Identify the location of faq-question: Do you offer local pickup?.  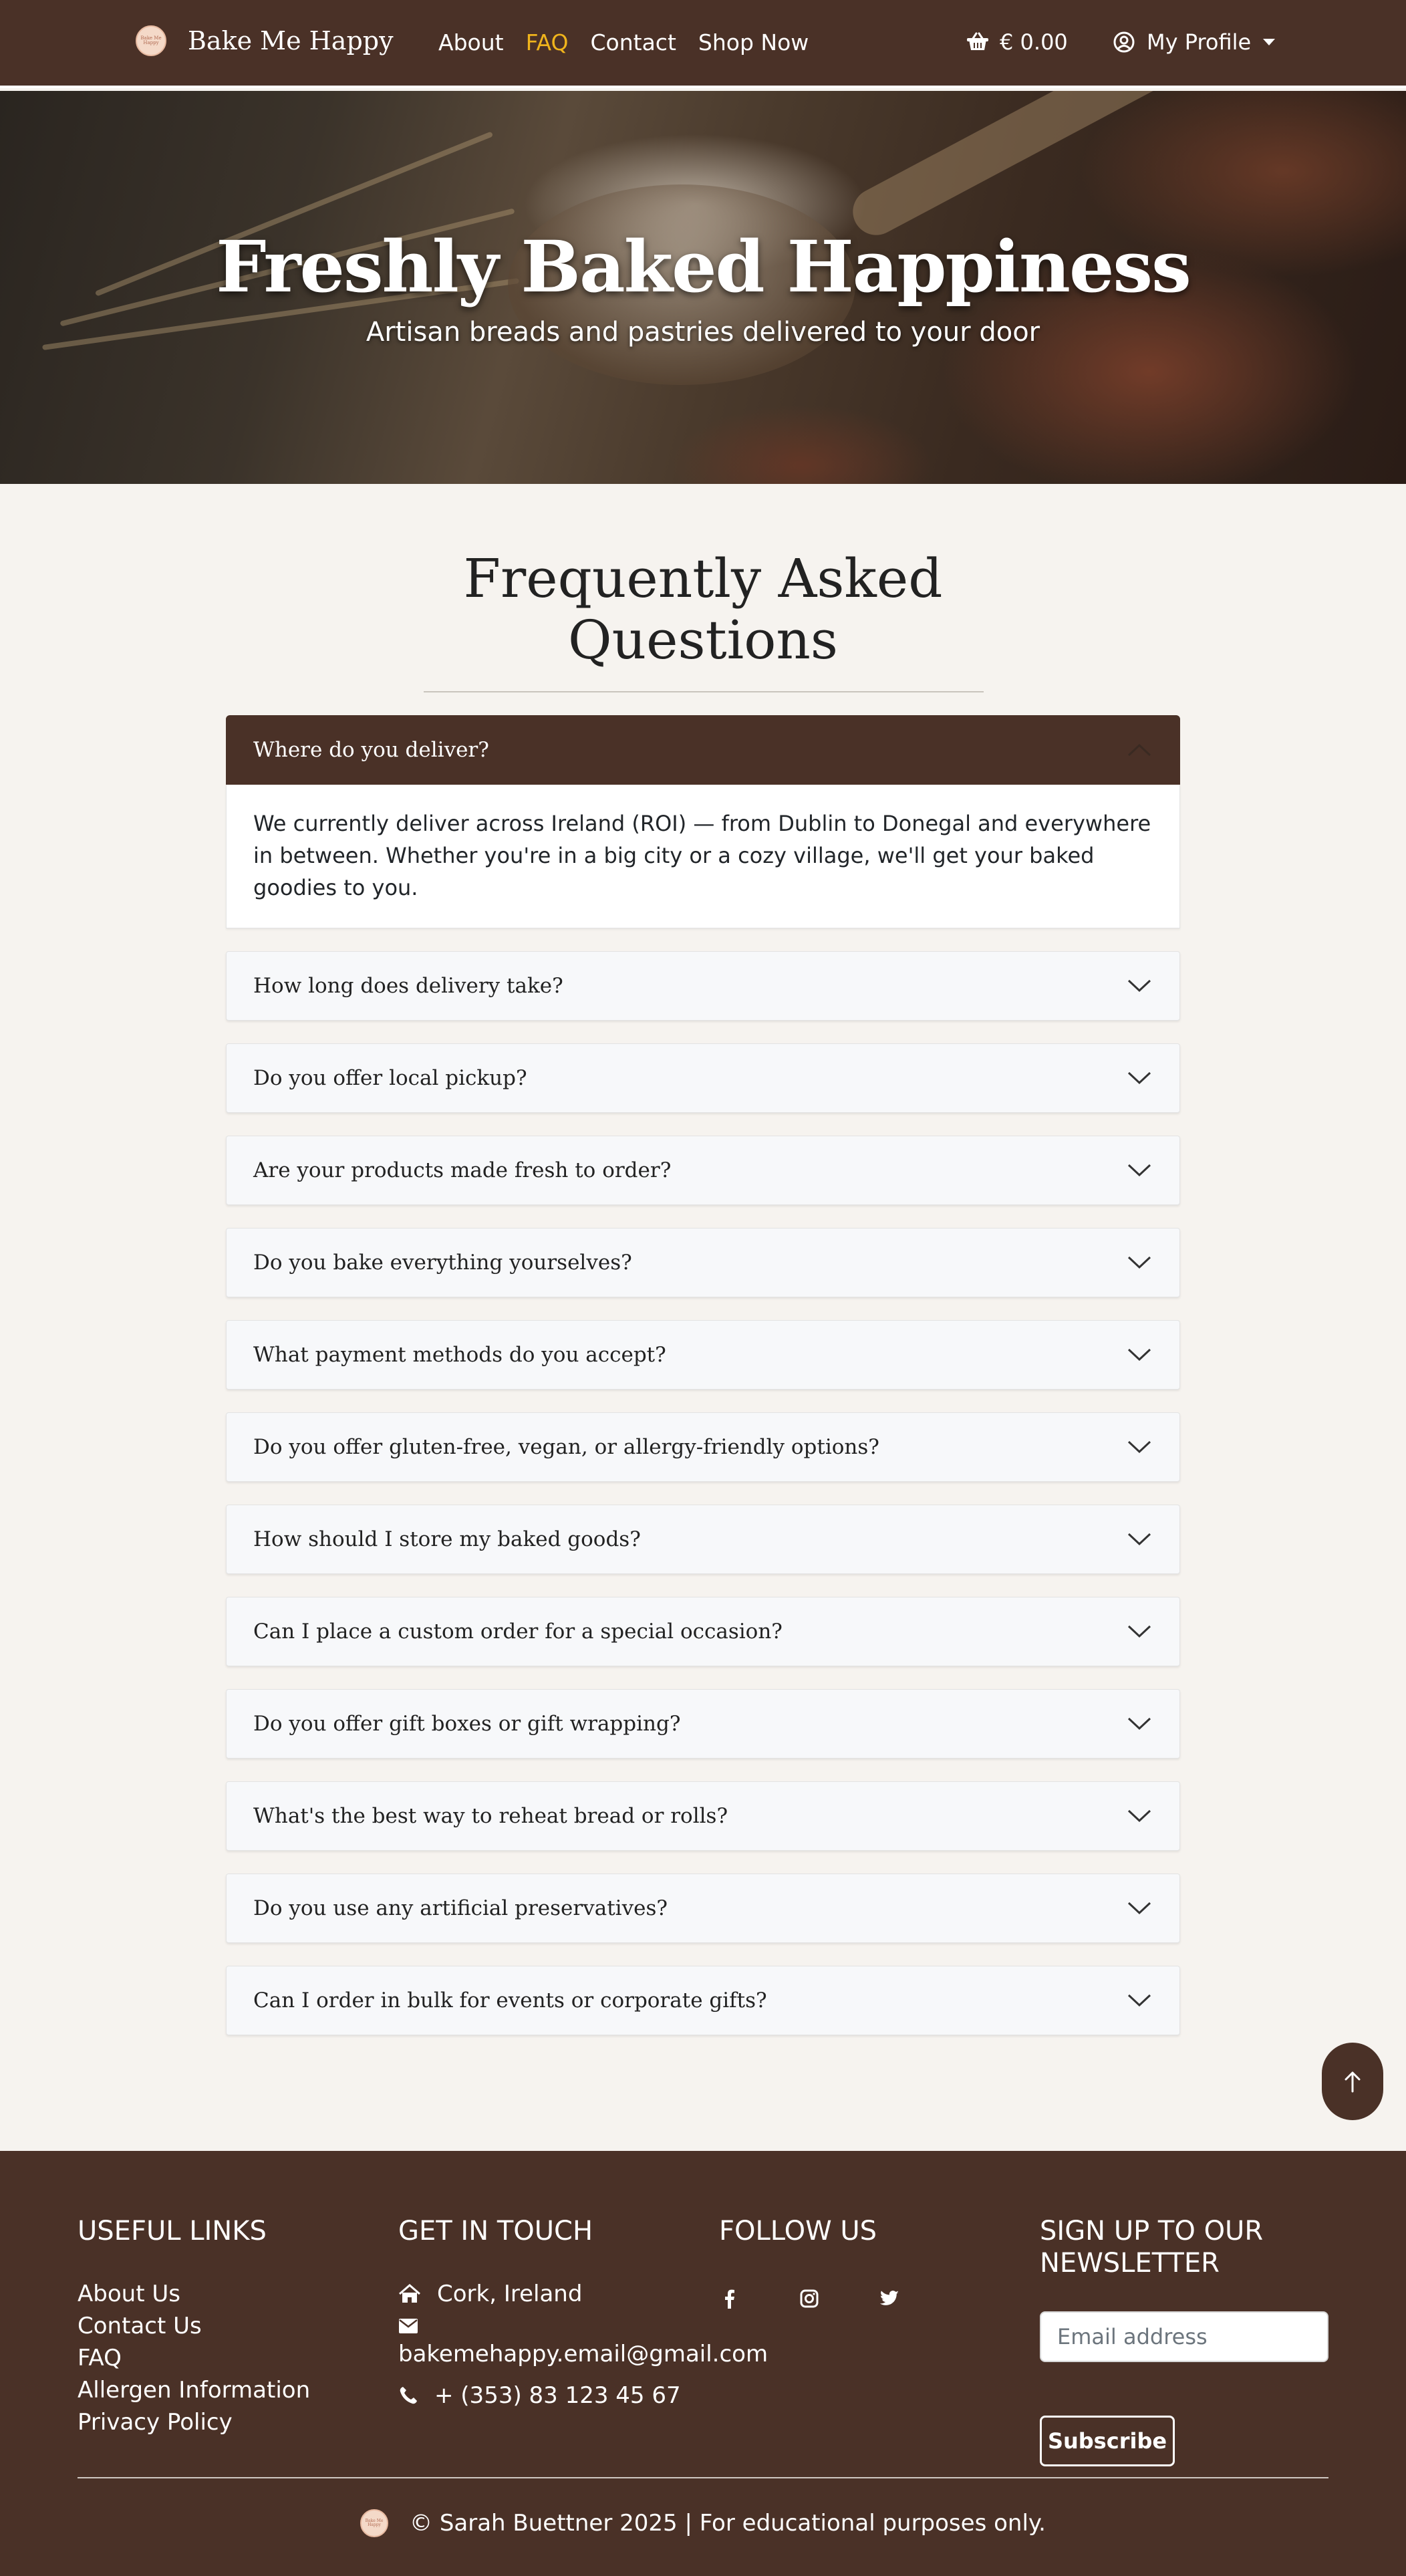
(390, 1078).